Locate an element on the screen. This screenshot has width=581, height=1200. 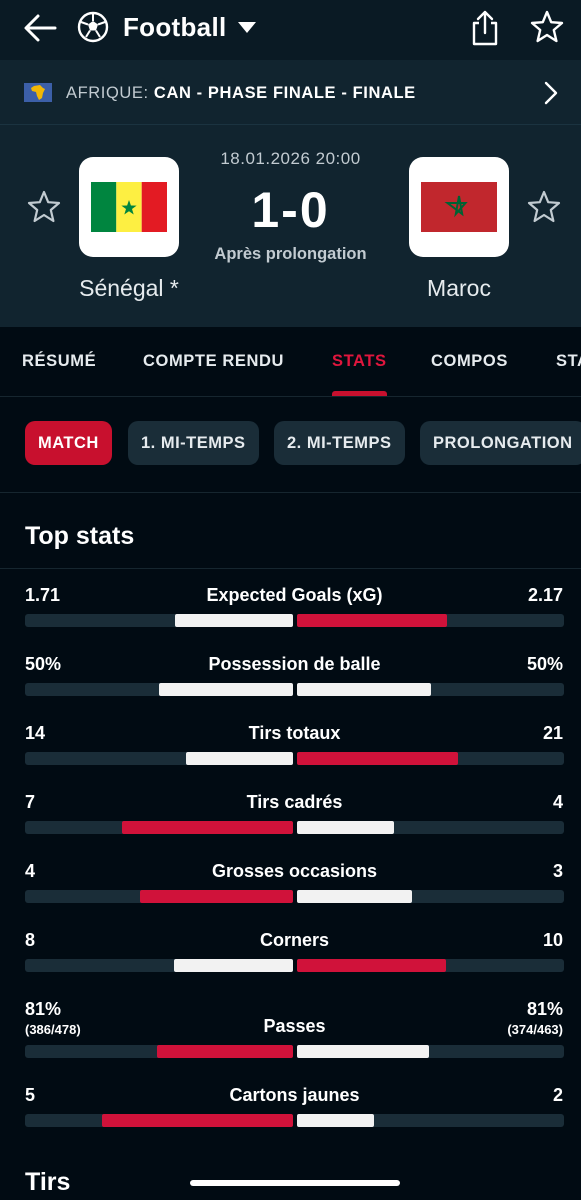
period-chip-extra-time: PROLONGATION is located at coordinates (500, 443).